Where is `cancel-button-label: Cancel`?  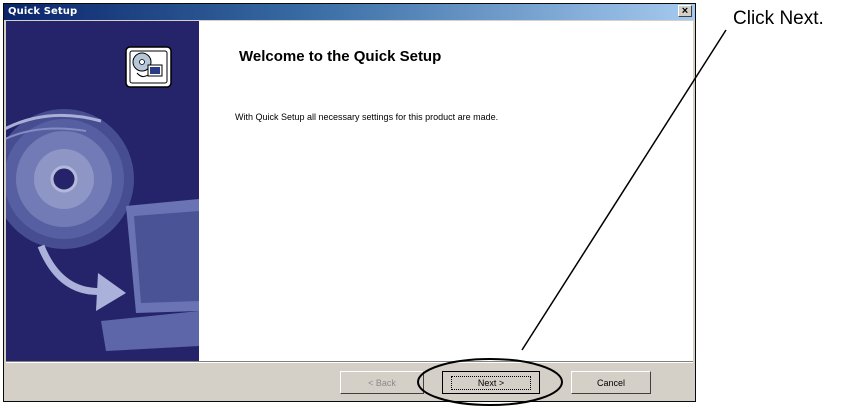 cancel-button-label: Cancel is located at coordinates (610, 382).